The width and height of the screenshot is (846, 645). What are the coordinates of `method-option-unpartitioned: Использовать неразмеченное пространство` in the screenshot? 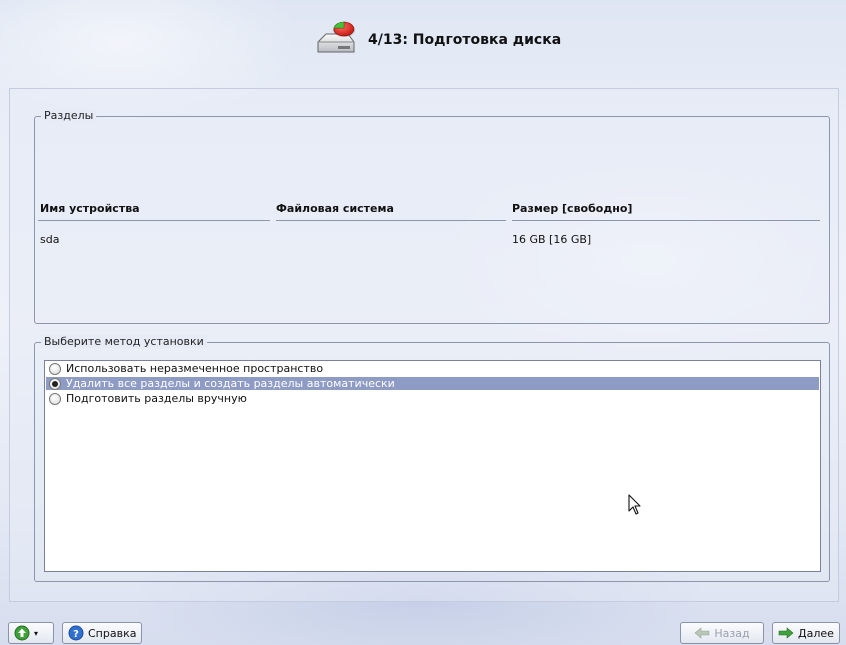 It's located at (432, 368).